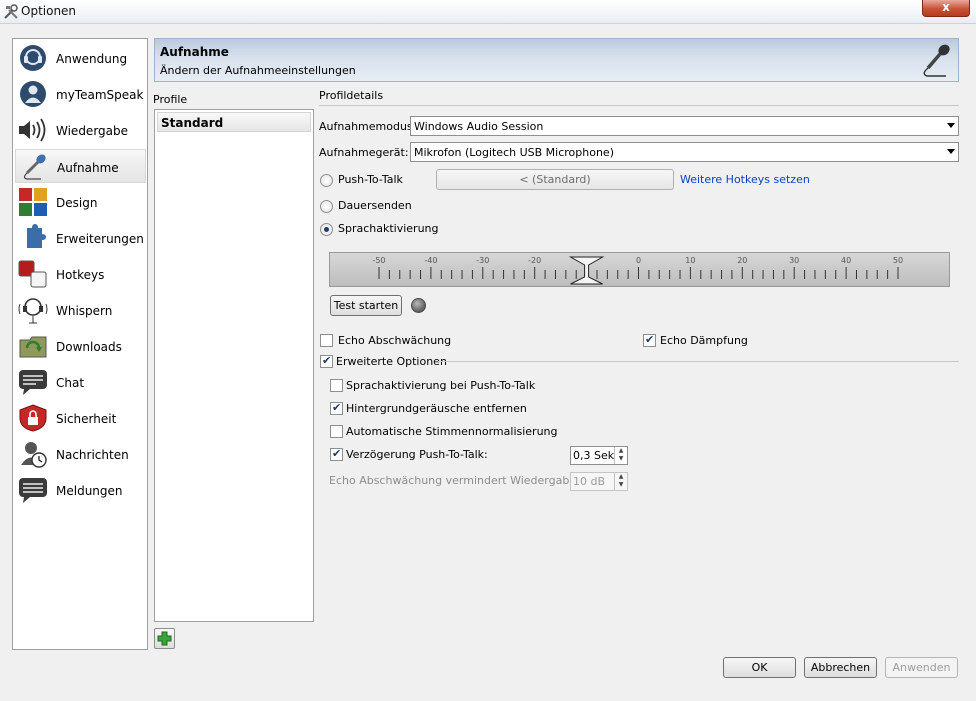 This screenshot has height=701, width=976. What do you see at coordinates (326, 361) in the screenshot?
I see `advanced-options-checkbox` at bounding box center [326, 361].